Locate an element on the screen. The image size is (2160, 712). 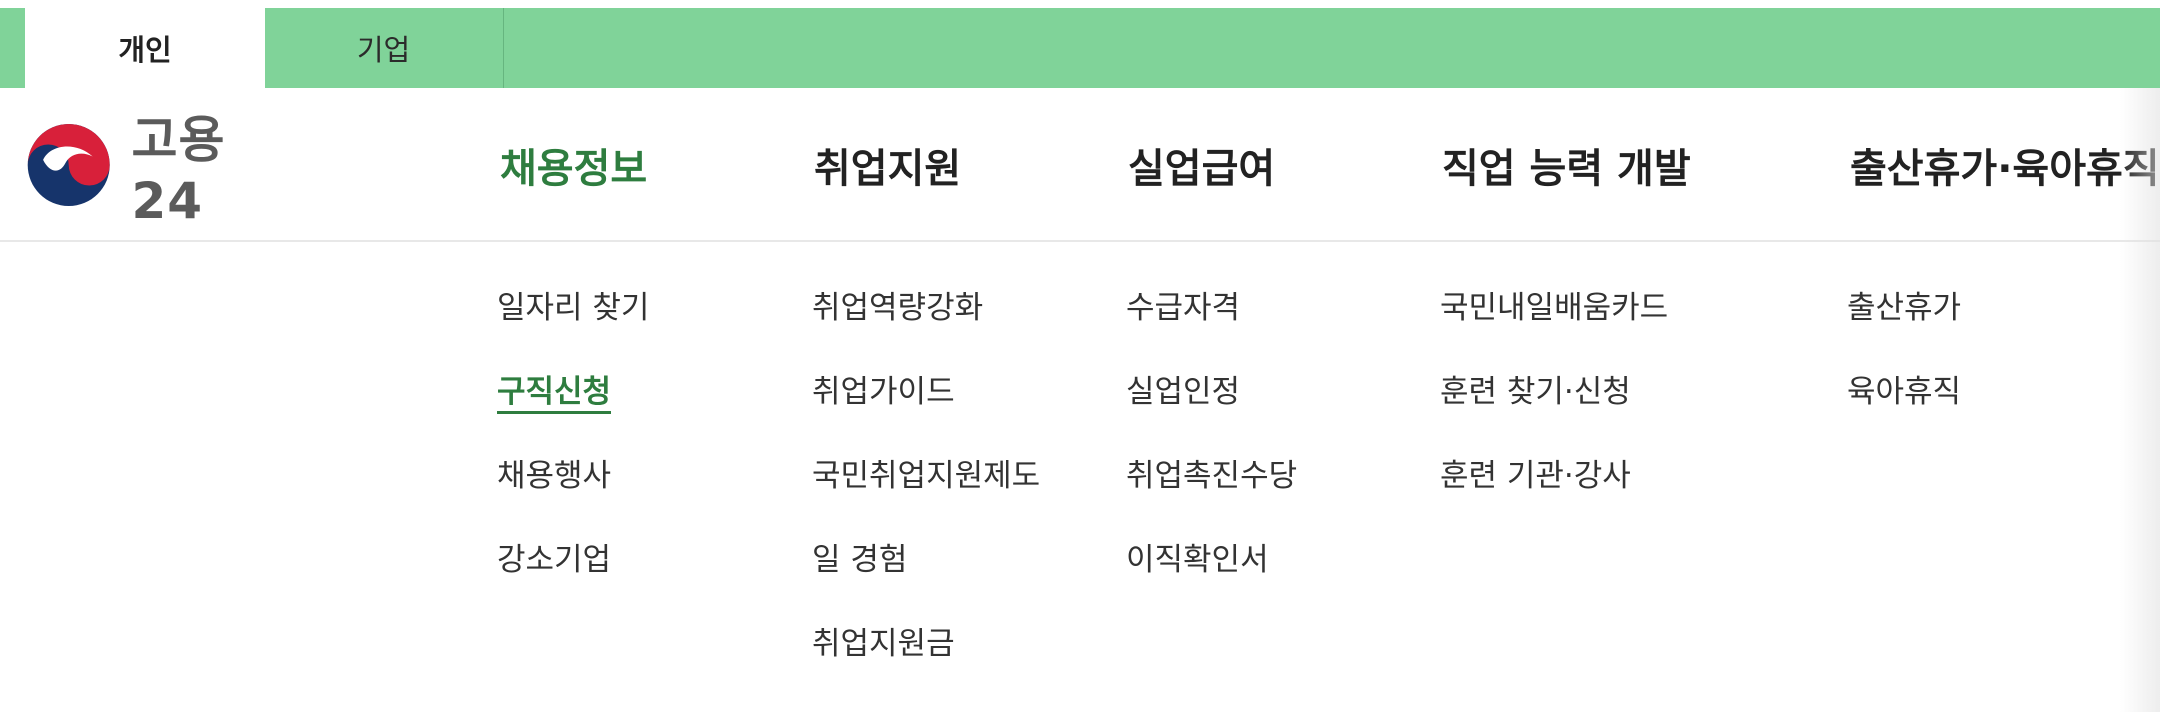
submenu-employment-support: 취업역량강화 취업가이드 국민취업지원제도 일 경험 취업지원금 is located at coordinates (926, 498).